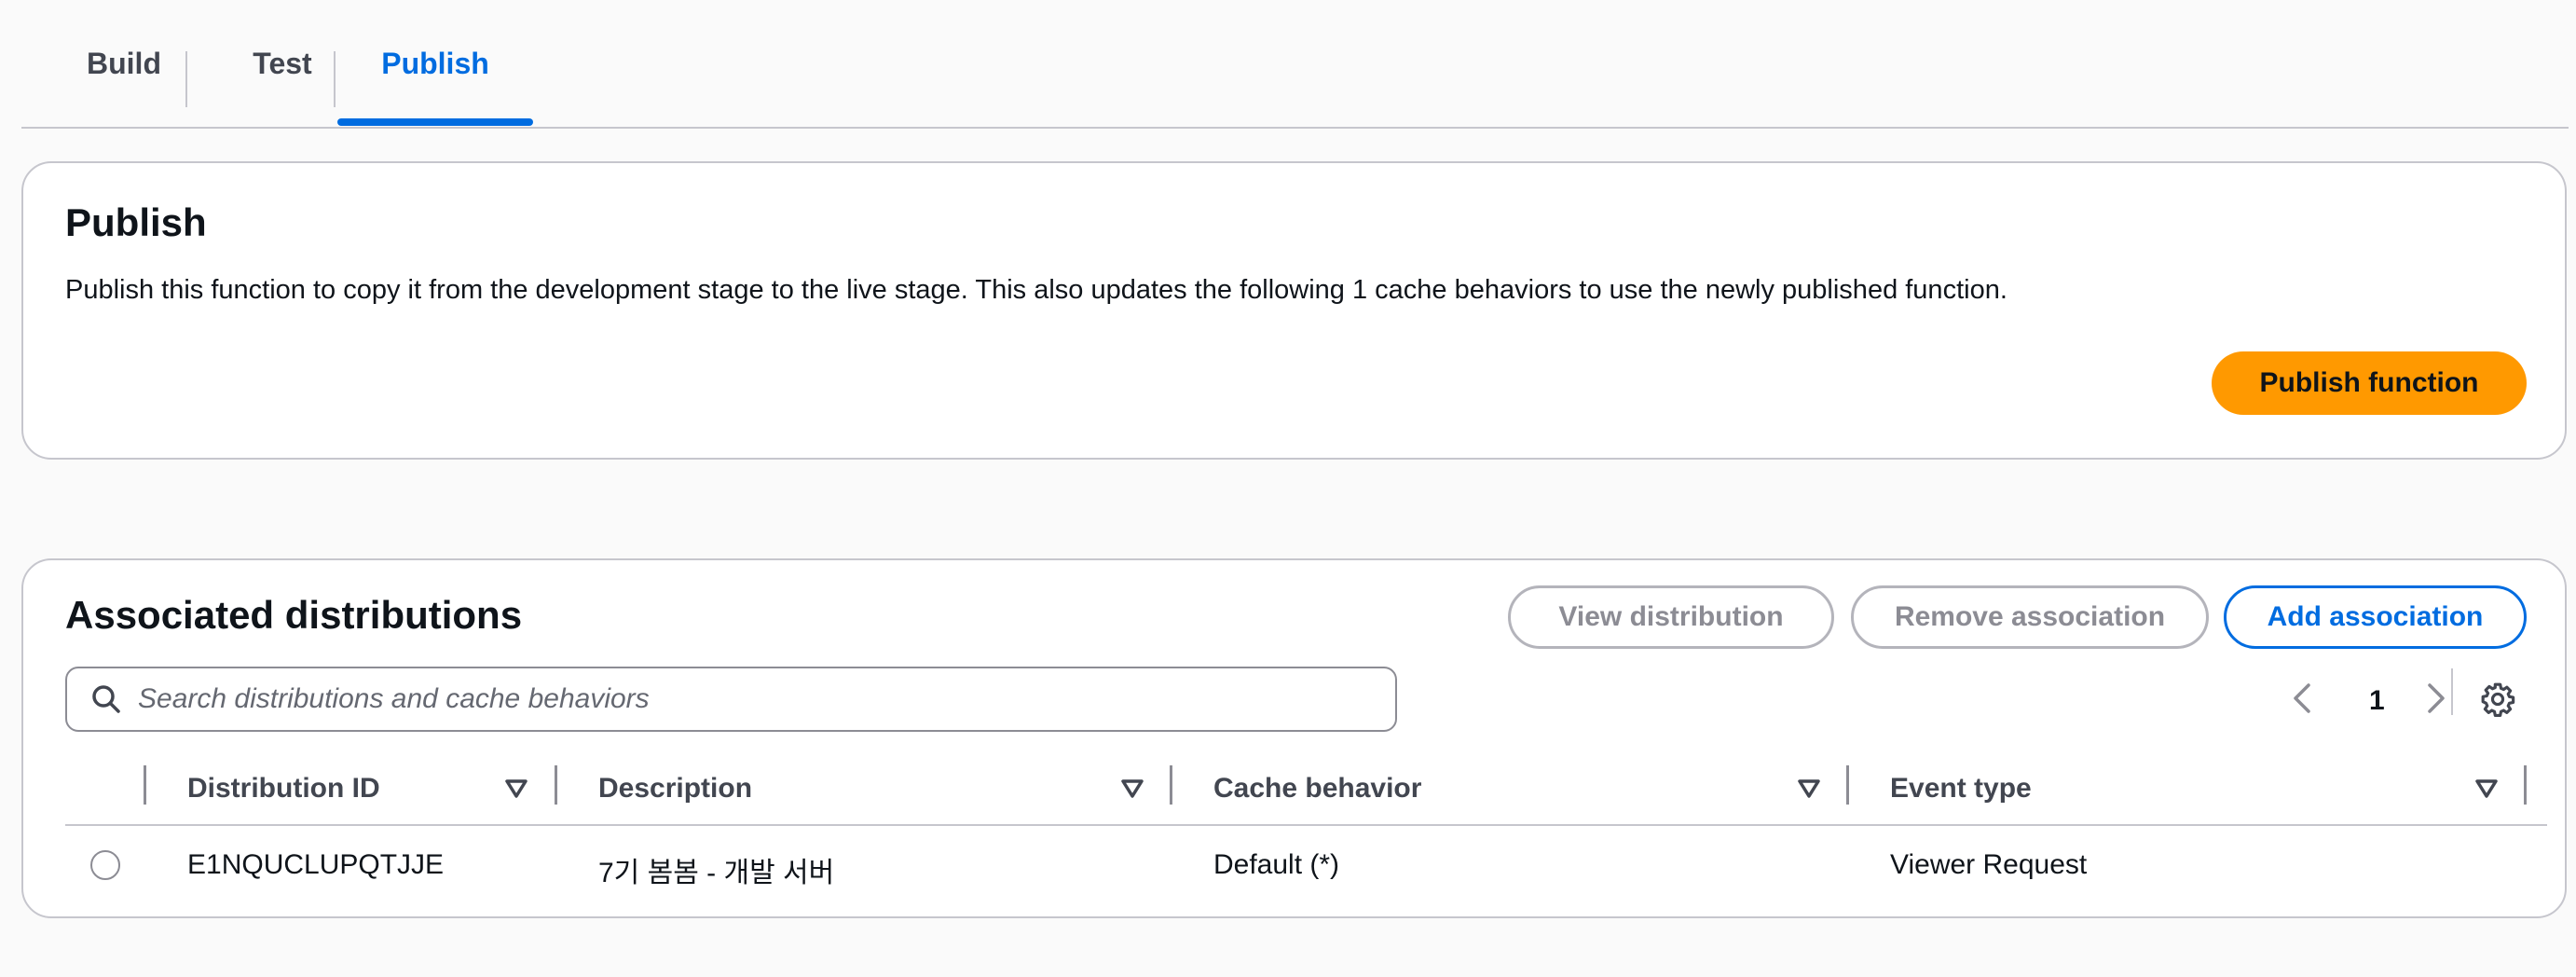 The height and width of the screenshot is (977, 2576). I want to click on tab-test: Test, so click(282, 64).